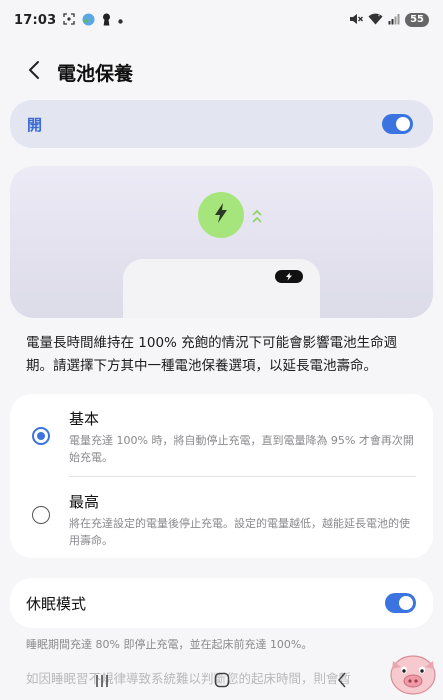 This screenshot has width=443, height=700. I want to click on page-title: 電池保養, so click(95, 73).